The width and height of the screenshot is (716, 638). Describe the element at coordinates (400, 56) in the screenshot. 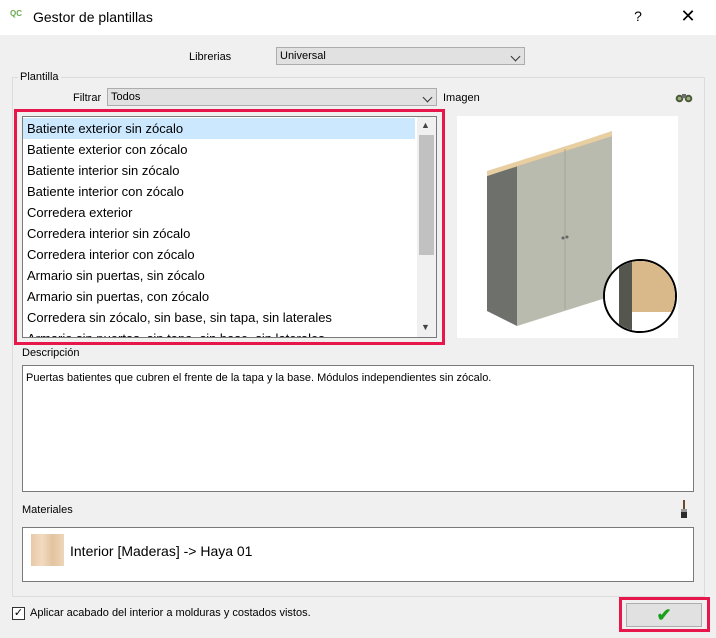

I see `librerias-dropdown: Universal` at that location.